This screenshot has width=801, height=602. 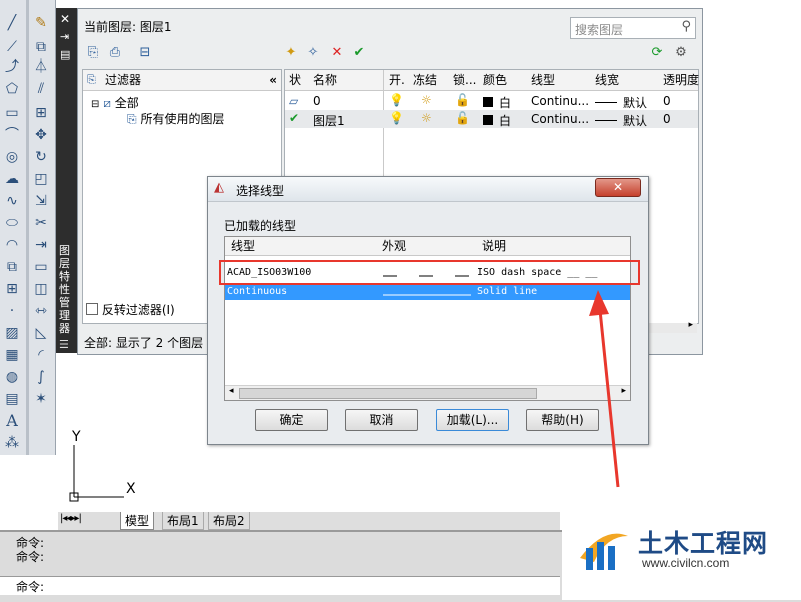 What do you see at coordinates (313, 53) in the screenshot?
I see `new-vp-frozen-layer-icon: ✧` at bounding box center [313, 53].